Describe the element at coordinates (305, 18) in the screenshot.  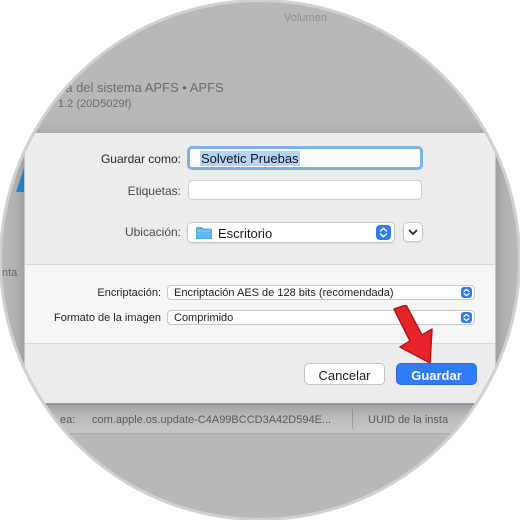
I see `volume-label: Volumen` at that location.